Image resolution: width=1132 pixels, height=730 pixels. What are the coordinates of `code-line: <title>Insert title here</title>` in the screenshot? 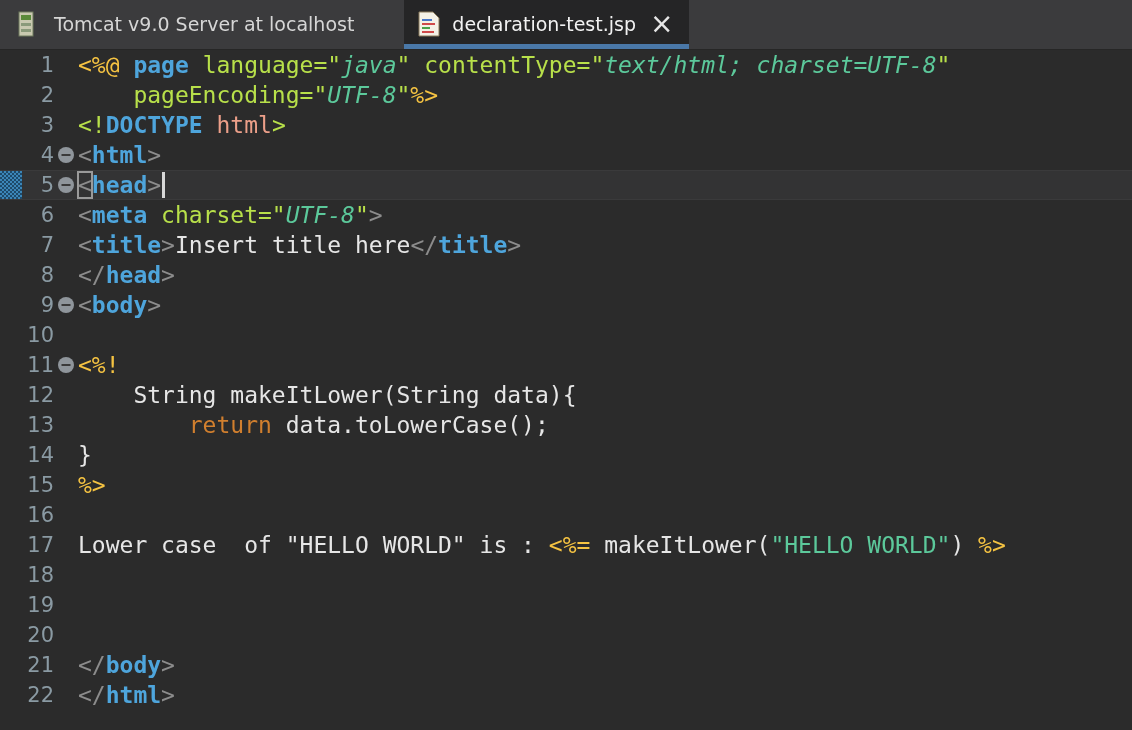 It's located at (300, 245).